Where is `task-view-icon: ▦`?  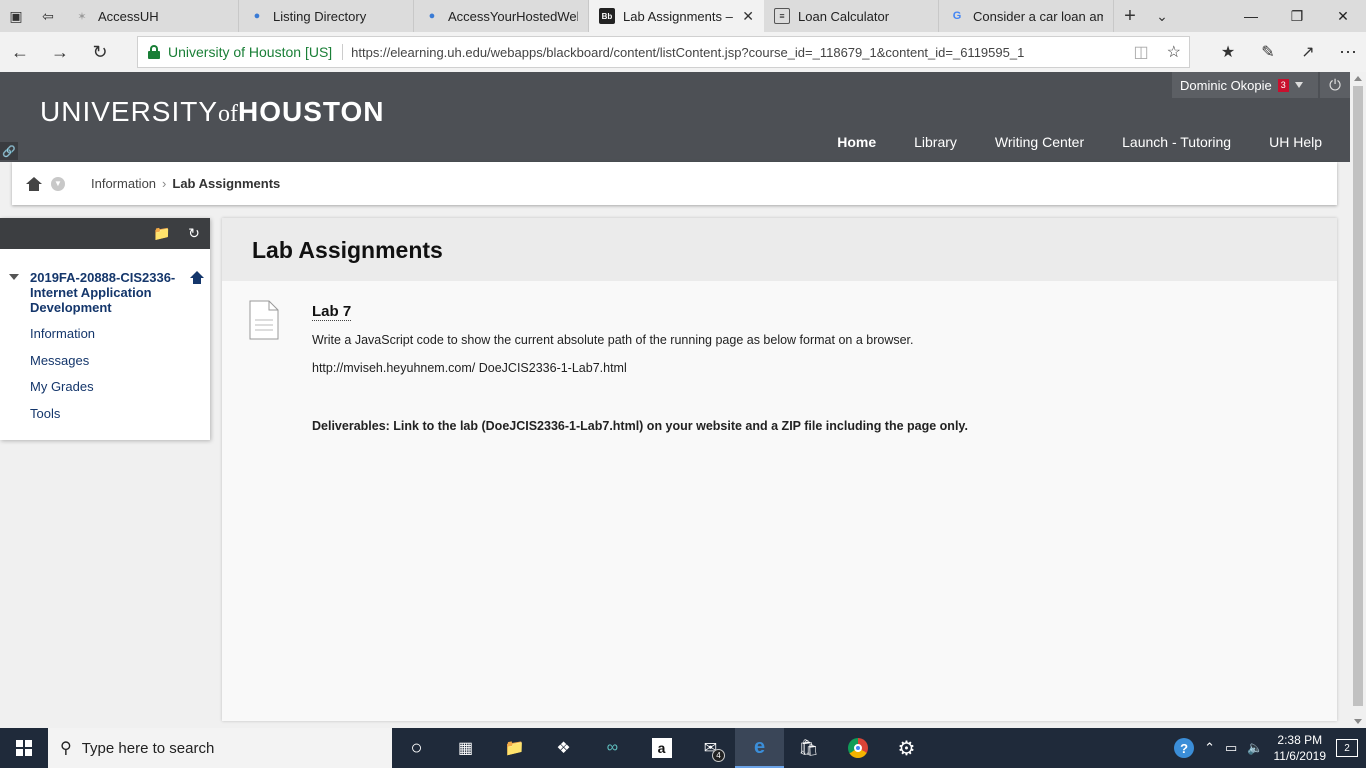 task-view-icon: ▦ is located at coordinates (465, 748).